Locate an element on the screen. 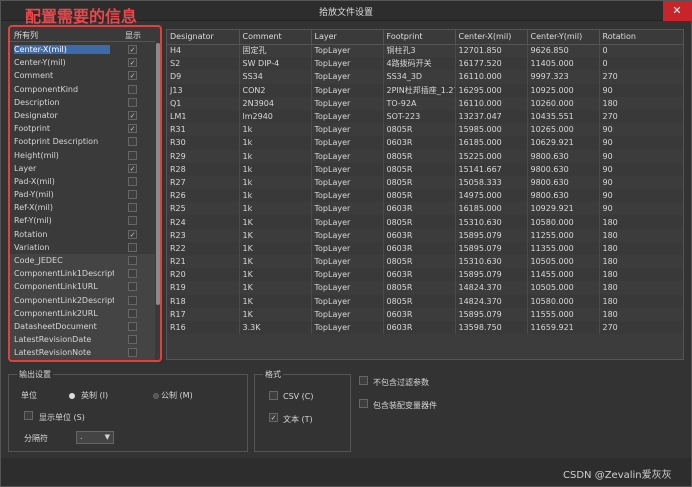  column-list-item: DatasheetDocument is located at coordinates (82, 326).